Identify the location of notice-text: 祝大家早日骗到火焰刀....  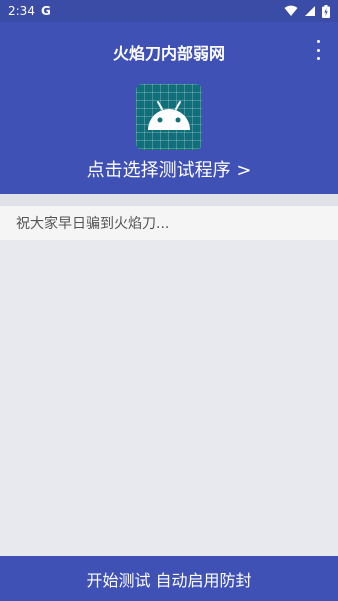
(93, 224).